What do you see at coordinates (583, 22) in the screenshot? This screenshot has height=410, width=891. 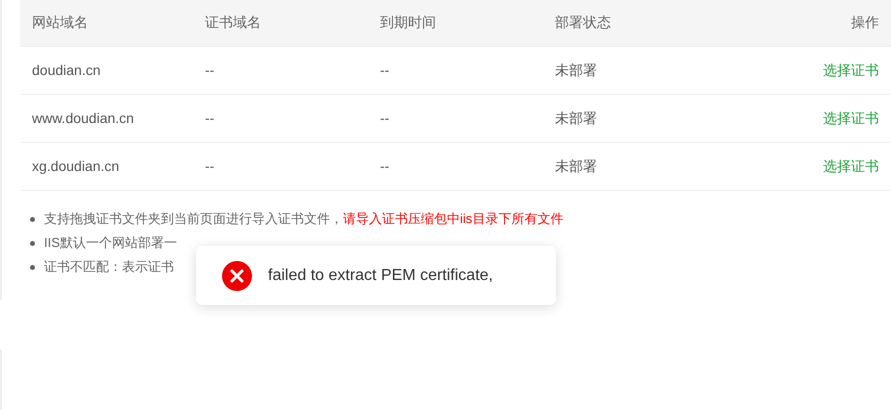 I see `column-header: 部署状态` at bounding box center [583, 22].